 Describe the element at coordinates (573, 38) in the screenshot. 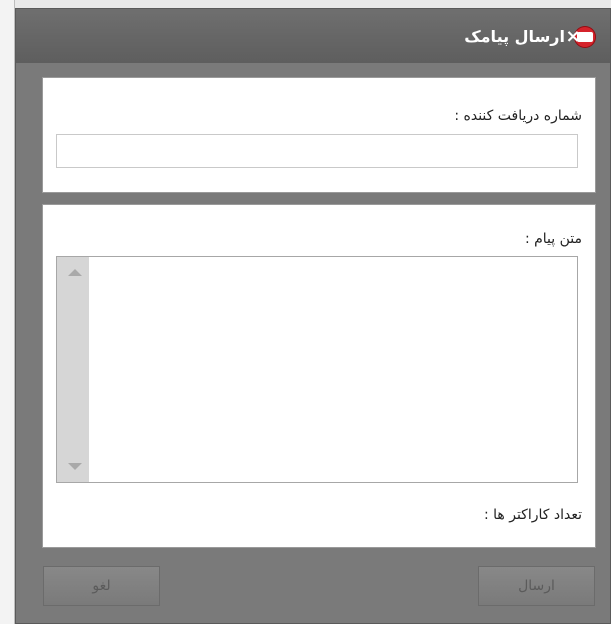

I see `close-button: ×` at that location.